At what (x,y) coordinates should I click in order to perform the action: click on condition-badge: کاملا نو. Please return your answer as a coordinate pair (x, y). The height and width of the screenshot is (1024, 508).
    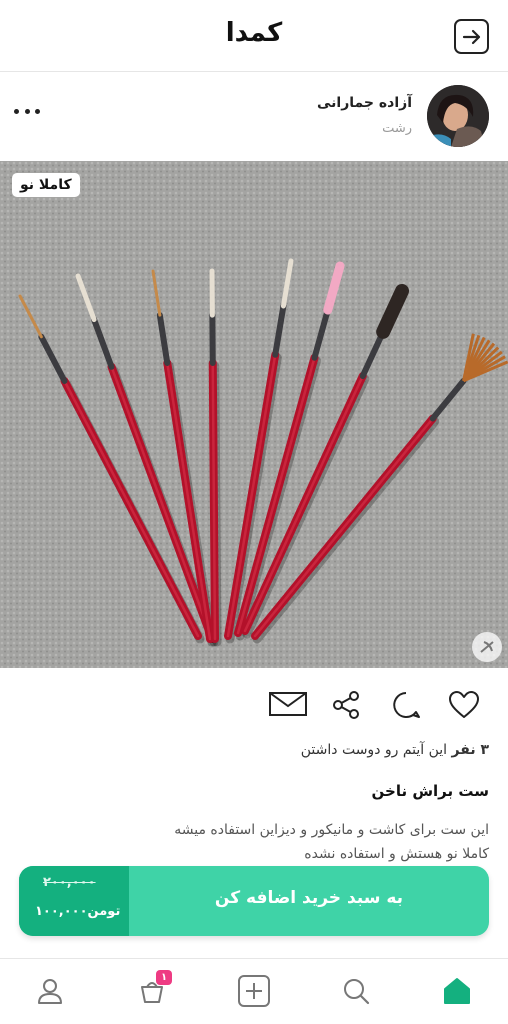
    Looking at the image, I should click on (46, 185).